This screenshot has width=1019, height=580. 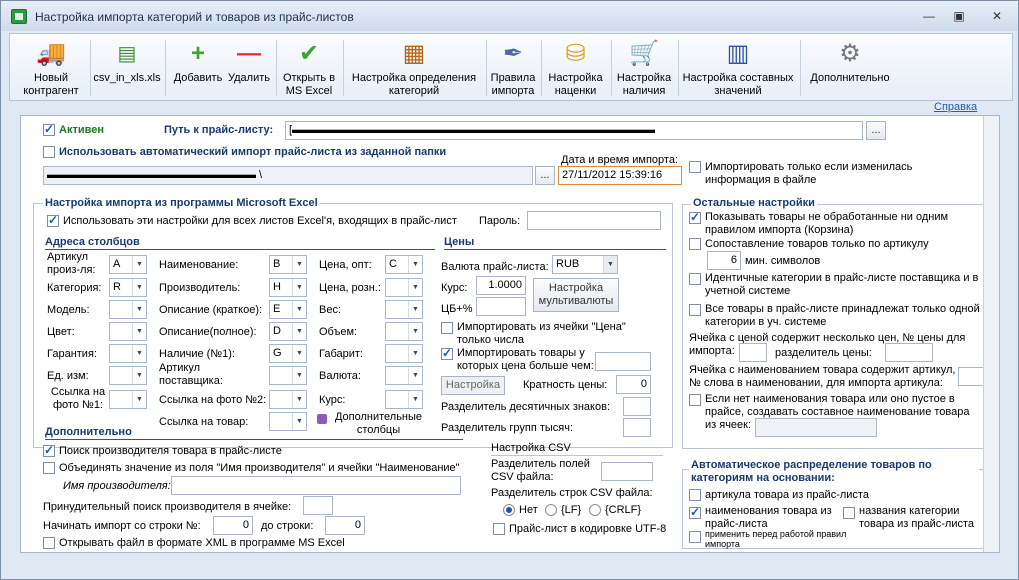 I want to click on price-retail-select: ▼, so click(x=404, y=287).